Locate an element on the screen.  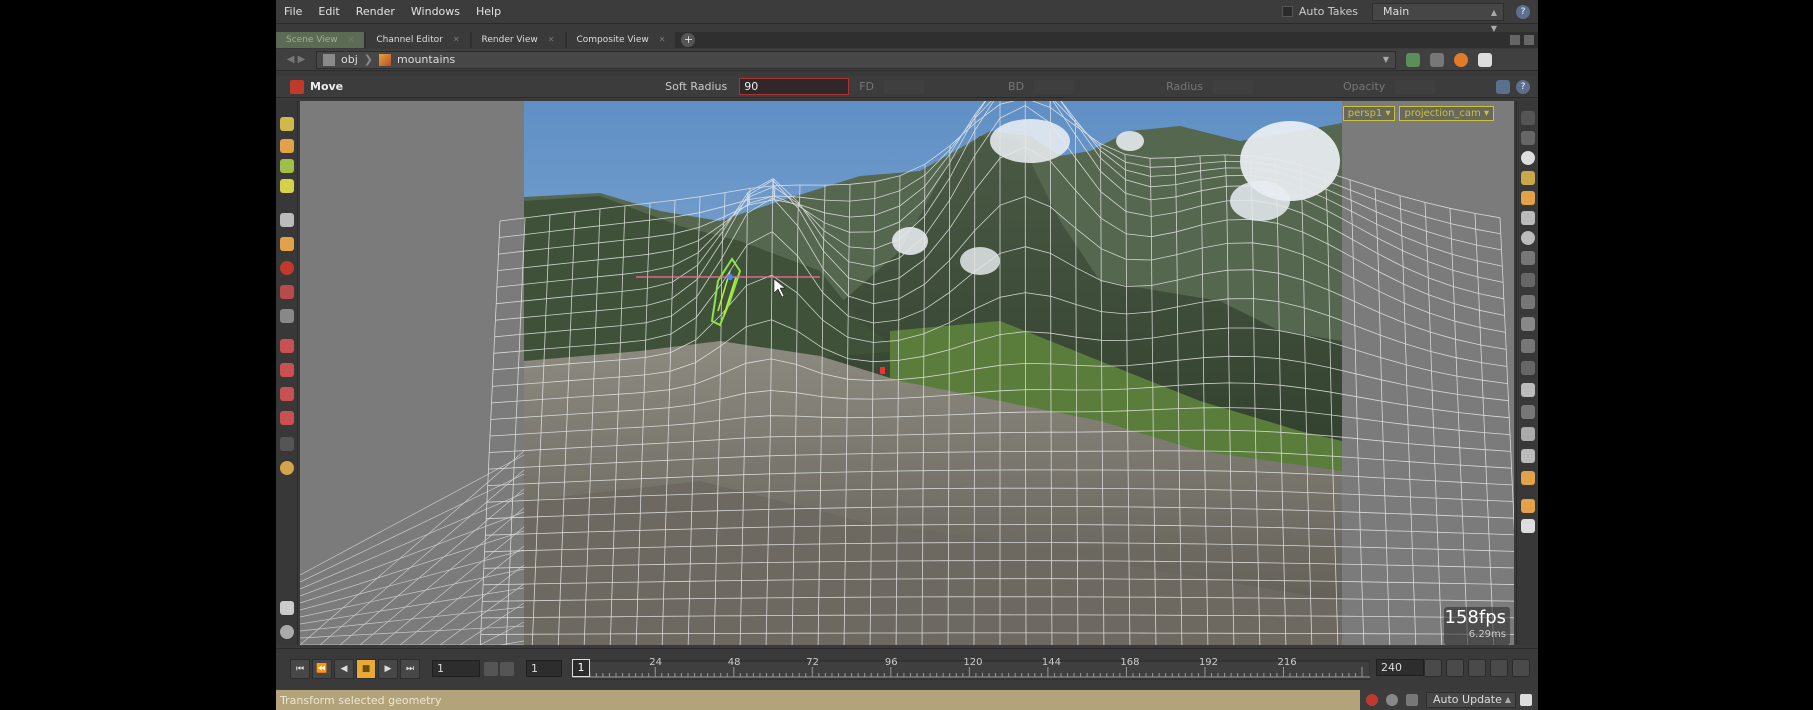
tab-channel-editor: Channel Editor ✕ is located at coordinates (418, 40).